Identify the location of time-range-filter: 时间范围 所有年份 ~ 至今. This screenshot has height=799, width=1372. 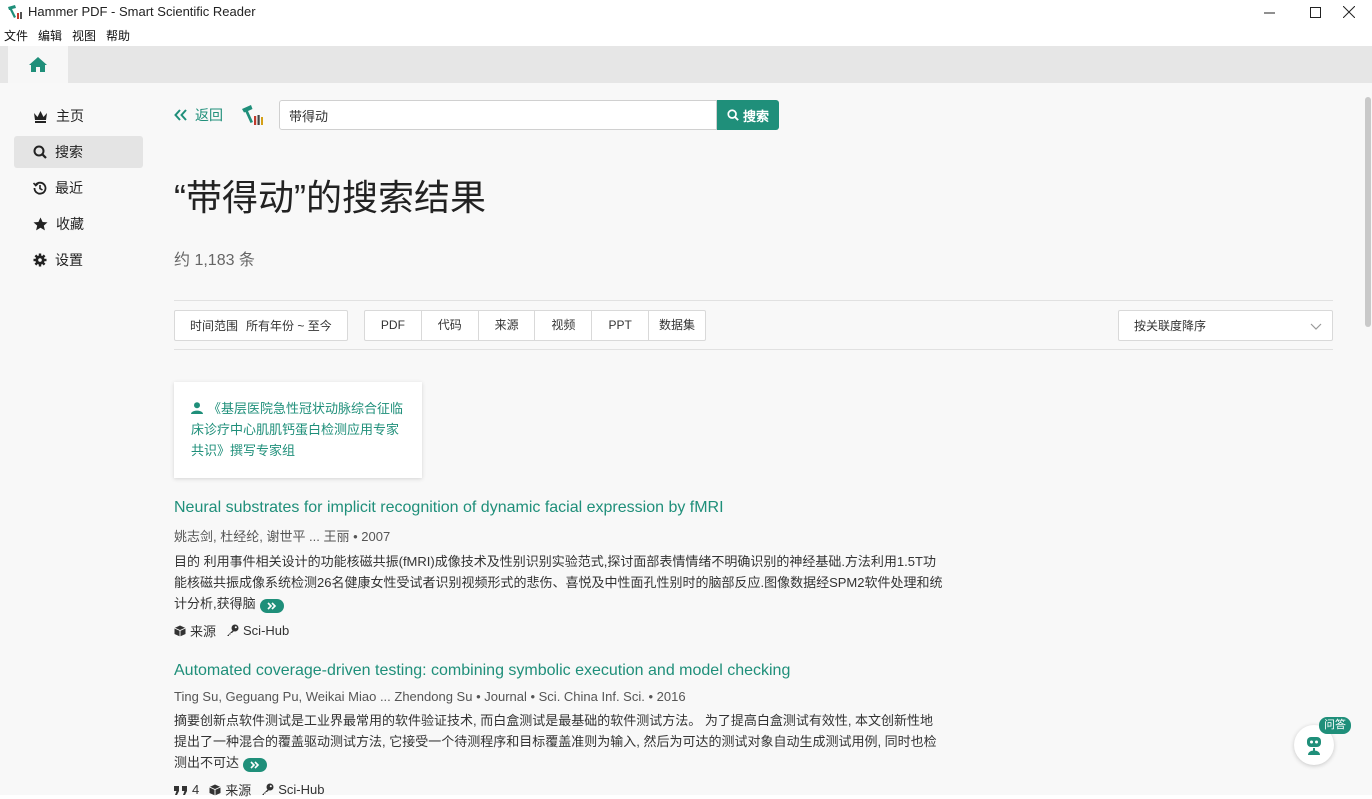
(261, 325).